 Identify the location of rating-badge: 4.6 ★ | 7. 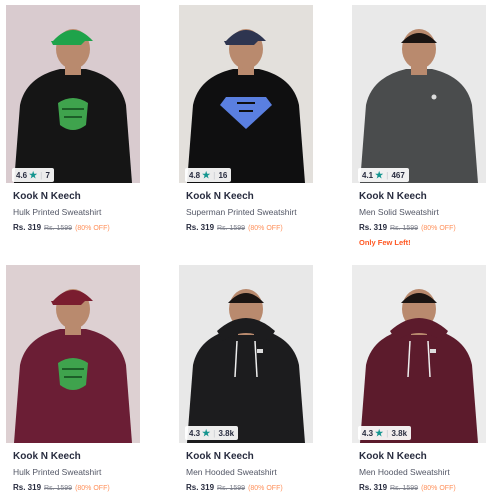
(33, 175).